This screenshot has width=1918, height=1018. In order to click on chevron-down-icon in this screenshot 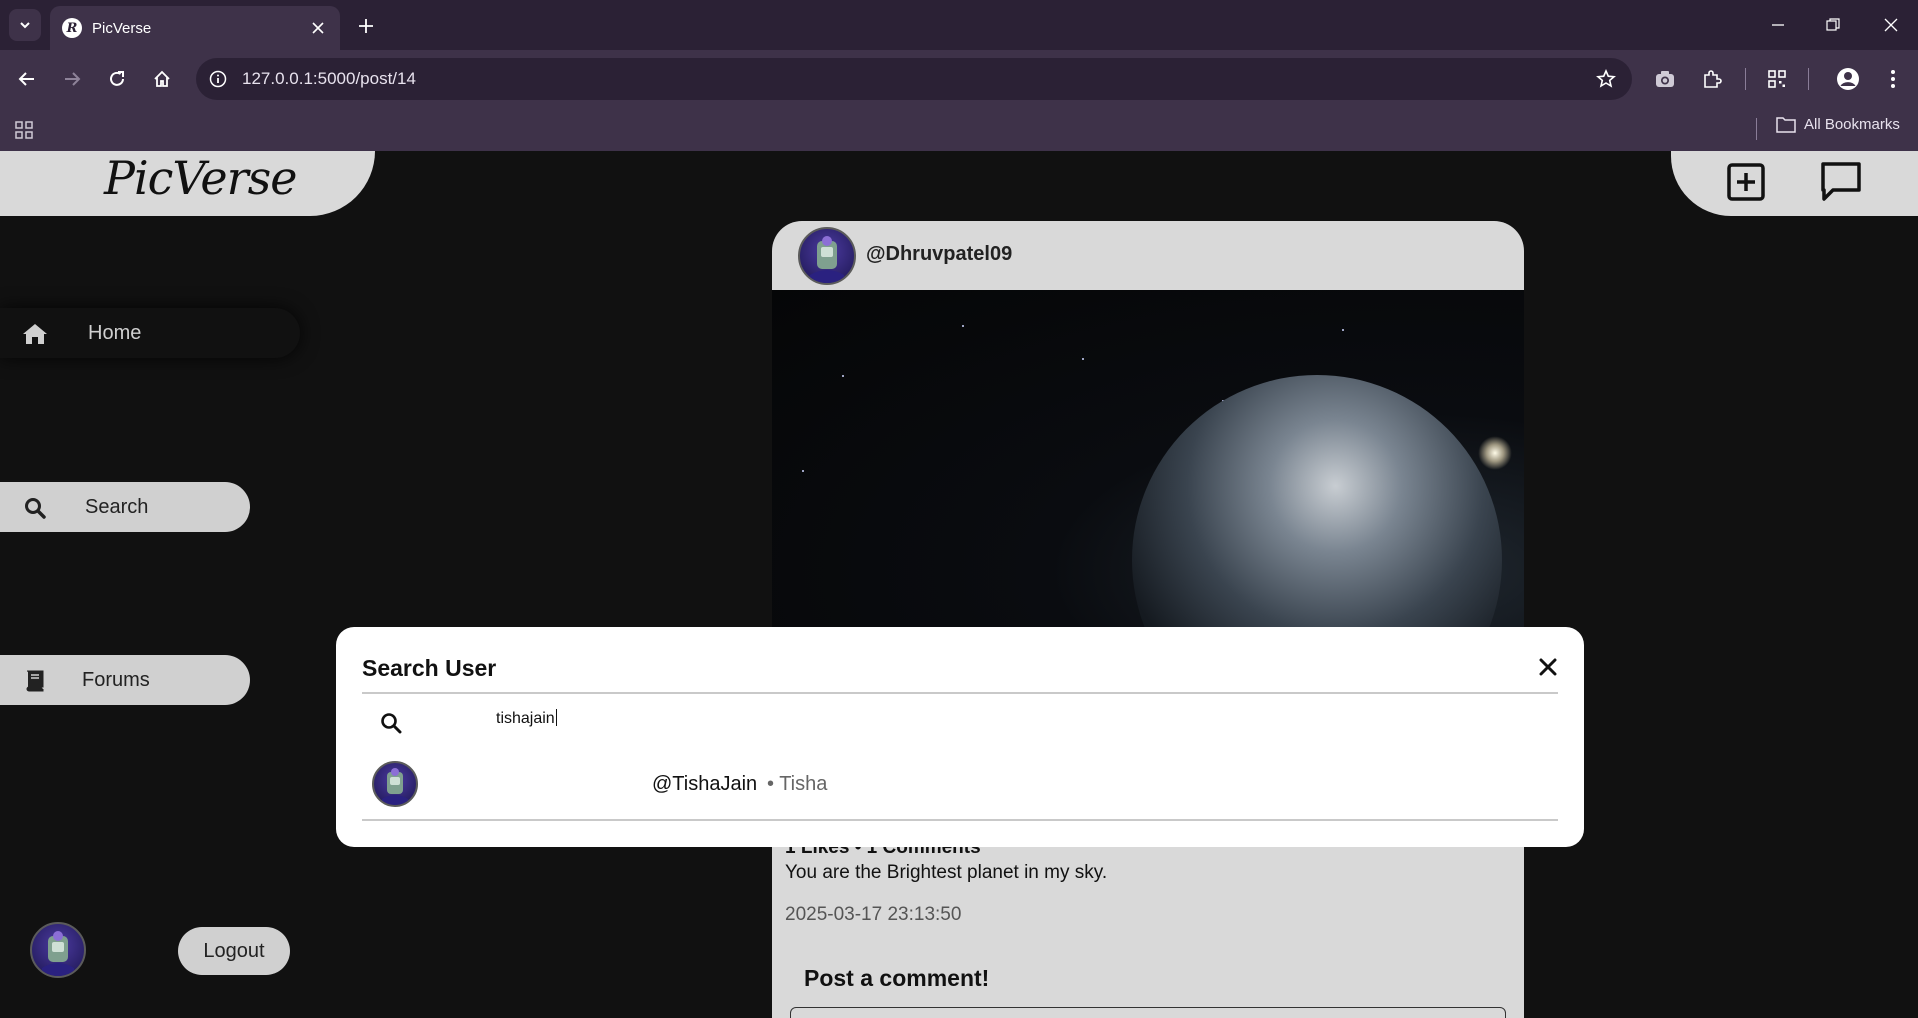, I will do `click(25, 25)`.